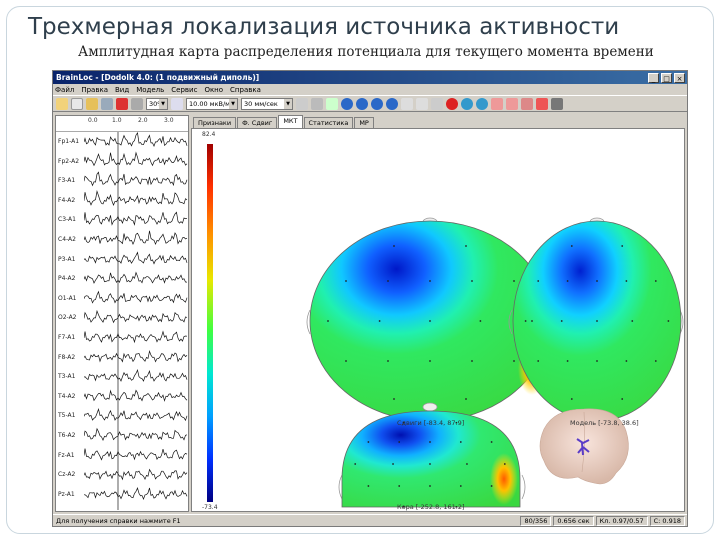 This screenshot has height=540, width=720. What do you see at coordinates (362, 103) in the screenshot?
I see `nav-prev-icon` at bounding box center [362, 103].